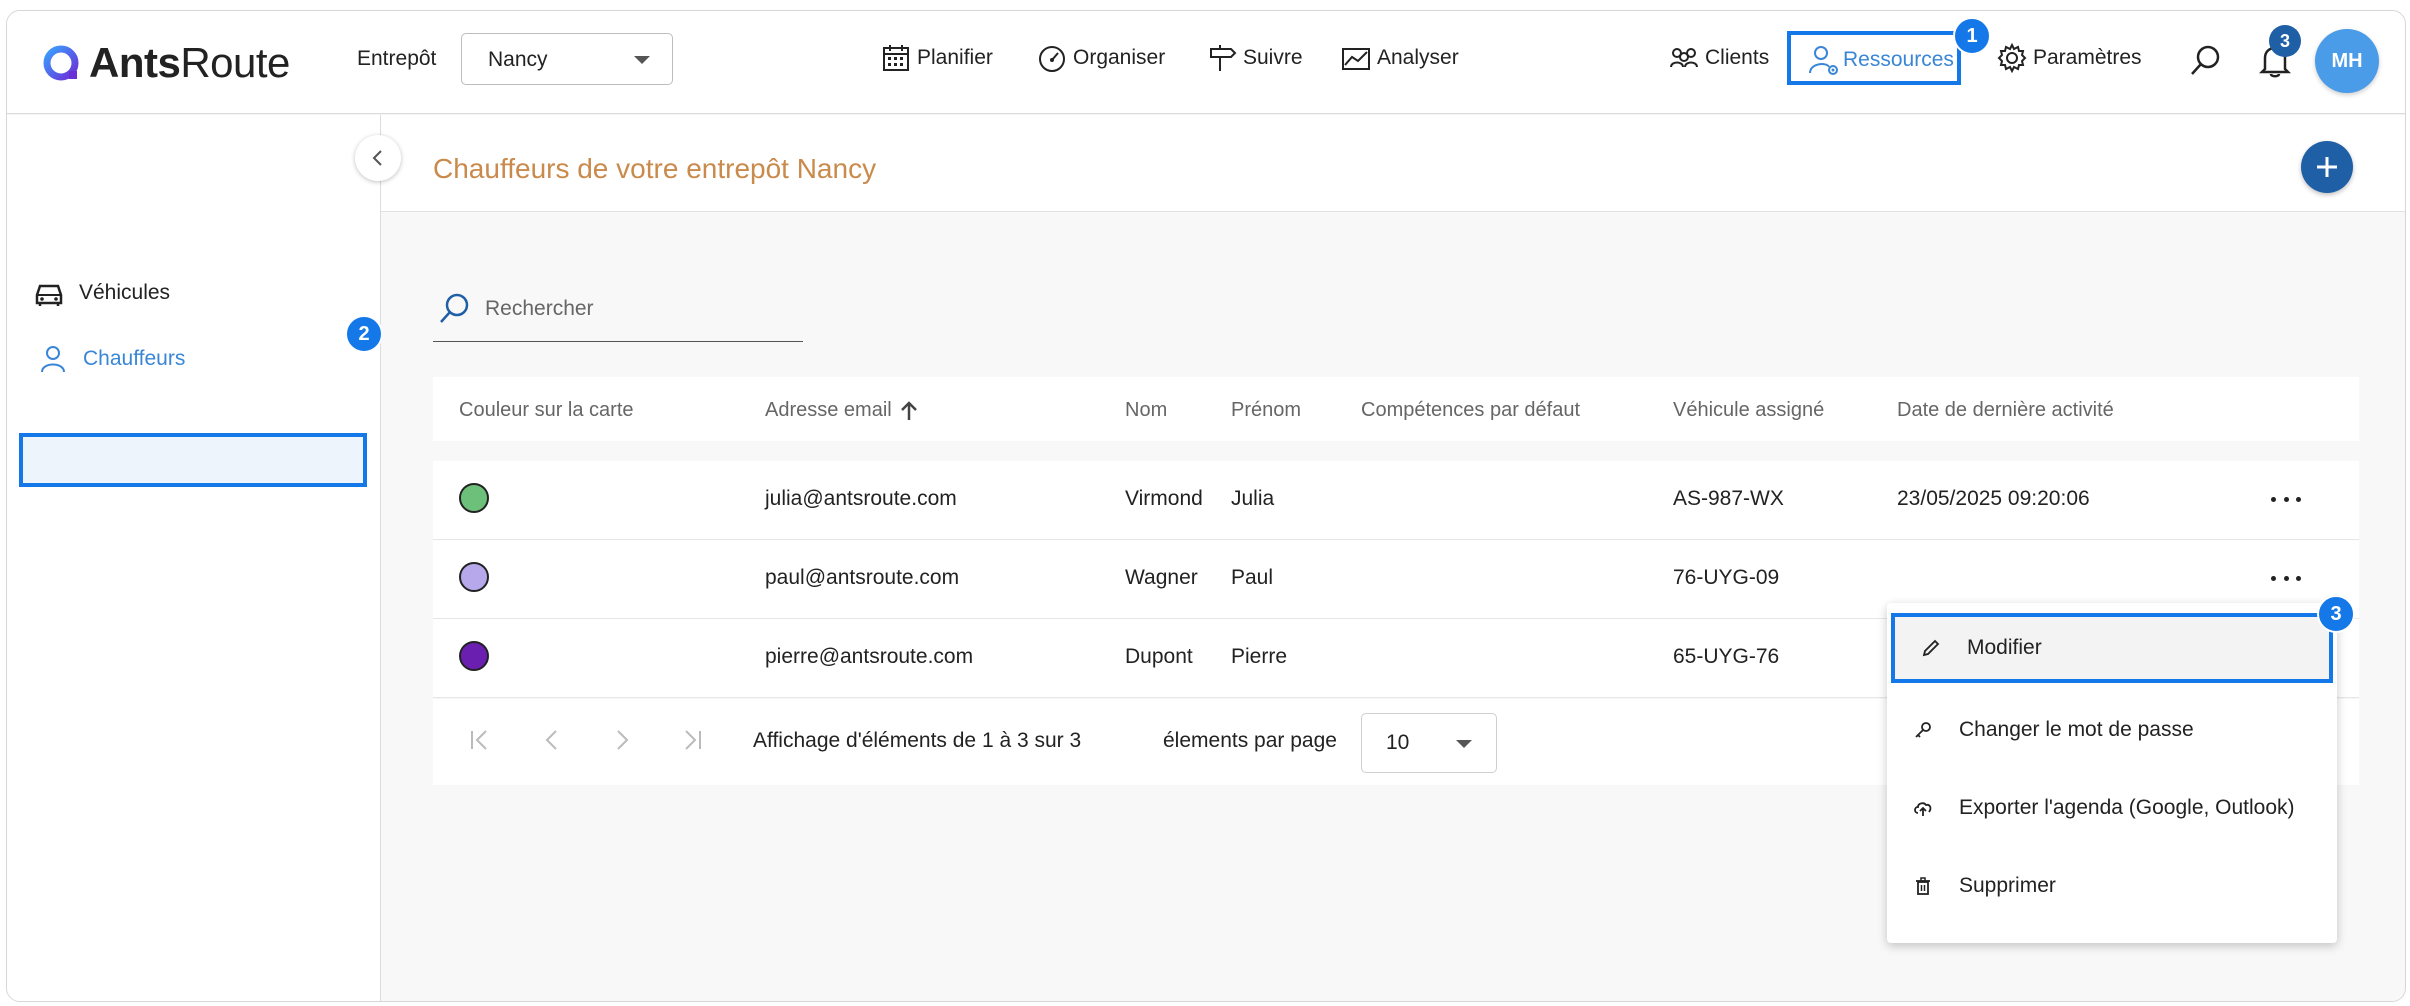 This screenshot has height=1006, width=2410. Describe the element at coordinates (655, 168) in the screenshot. I see `page-title: Chauffeurs de votre entrepôt Nancy` at that location.